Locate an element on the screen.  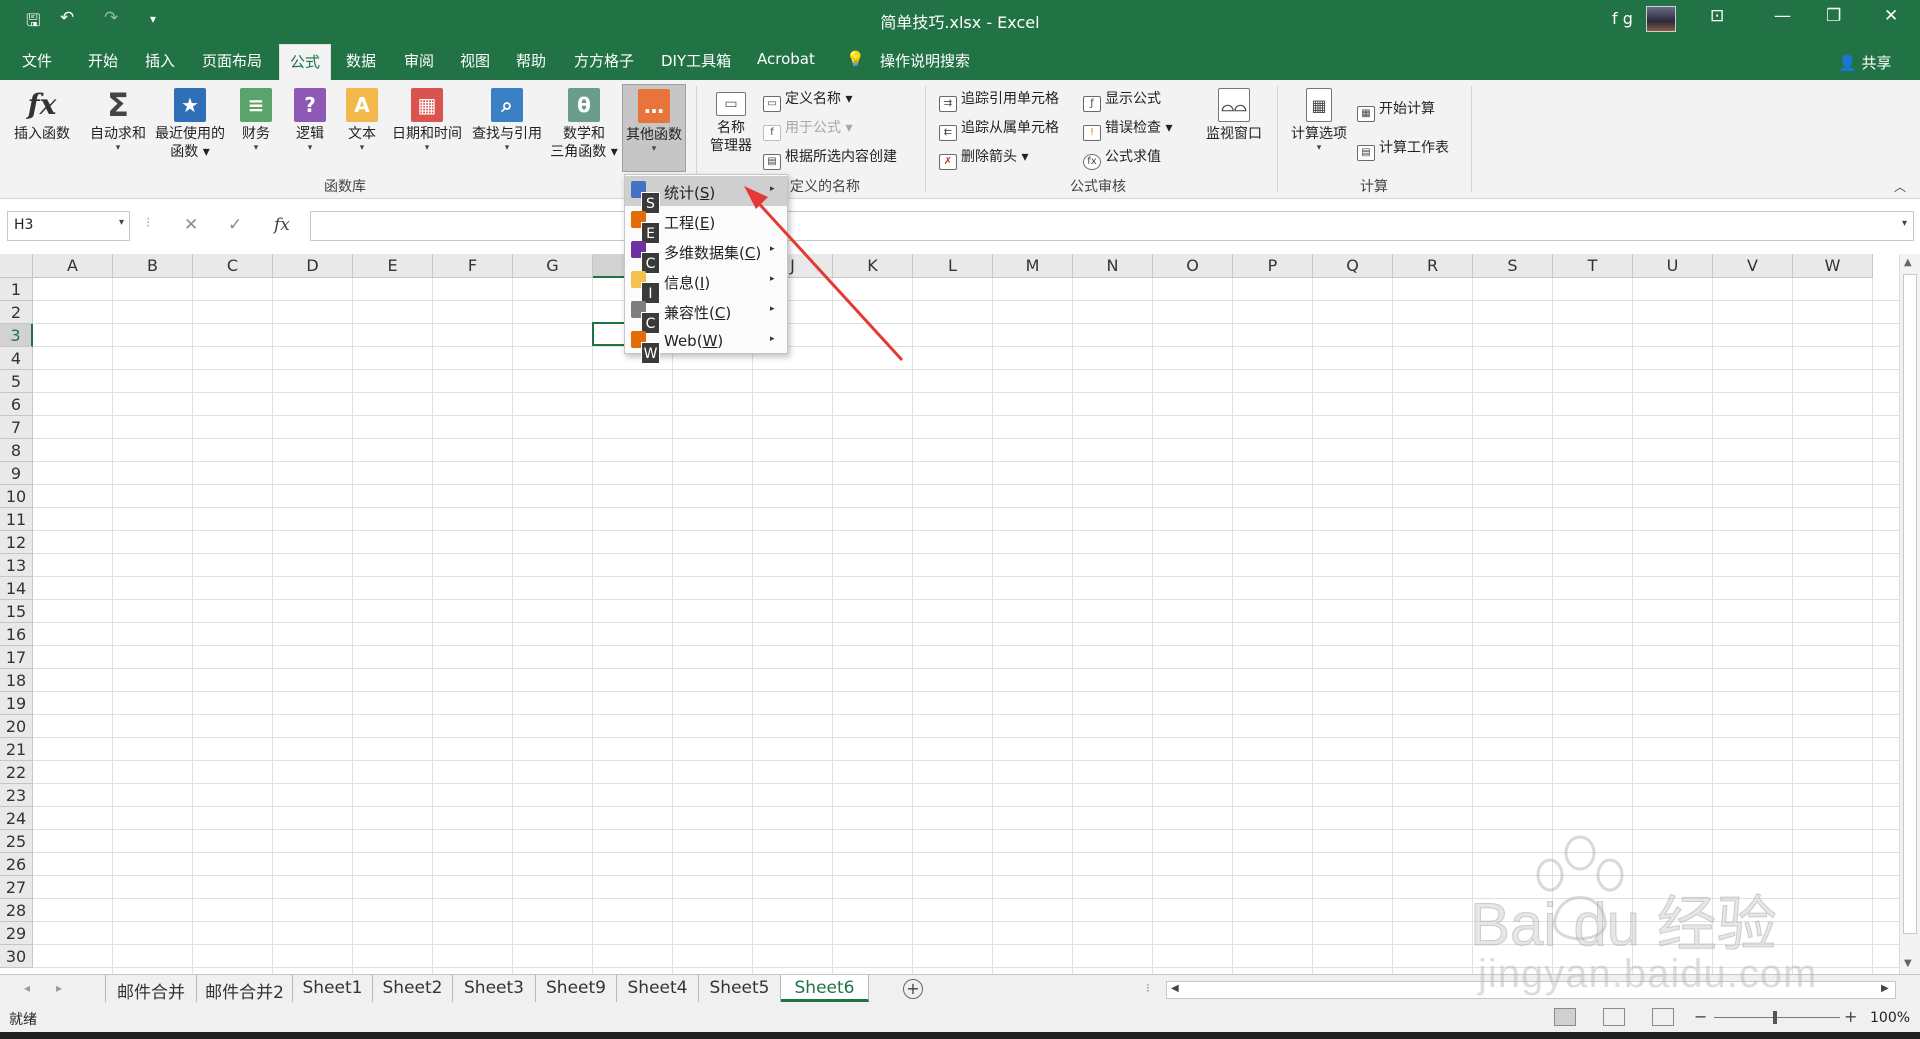
tab-view: 视图 is located at coordinates (475, 60).